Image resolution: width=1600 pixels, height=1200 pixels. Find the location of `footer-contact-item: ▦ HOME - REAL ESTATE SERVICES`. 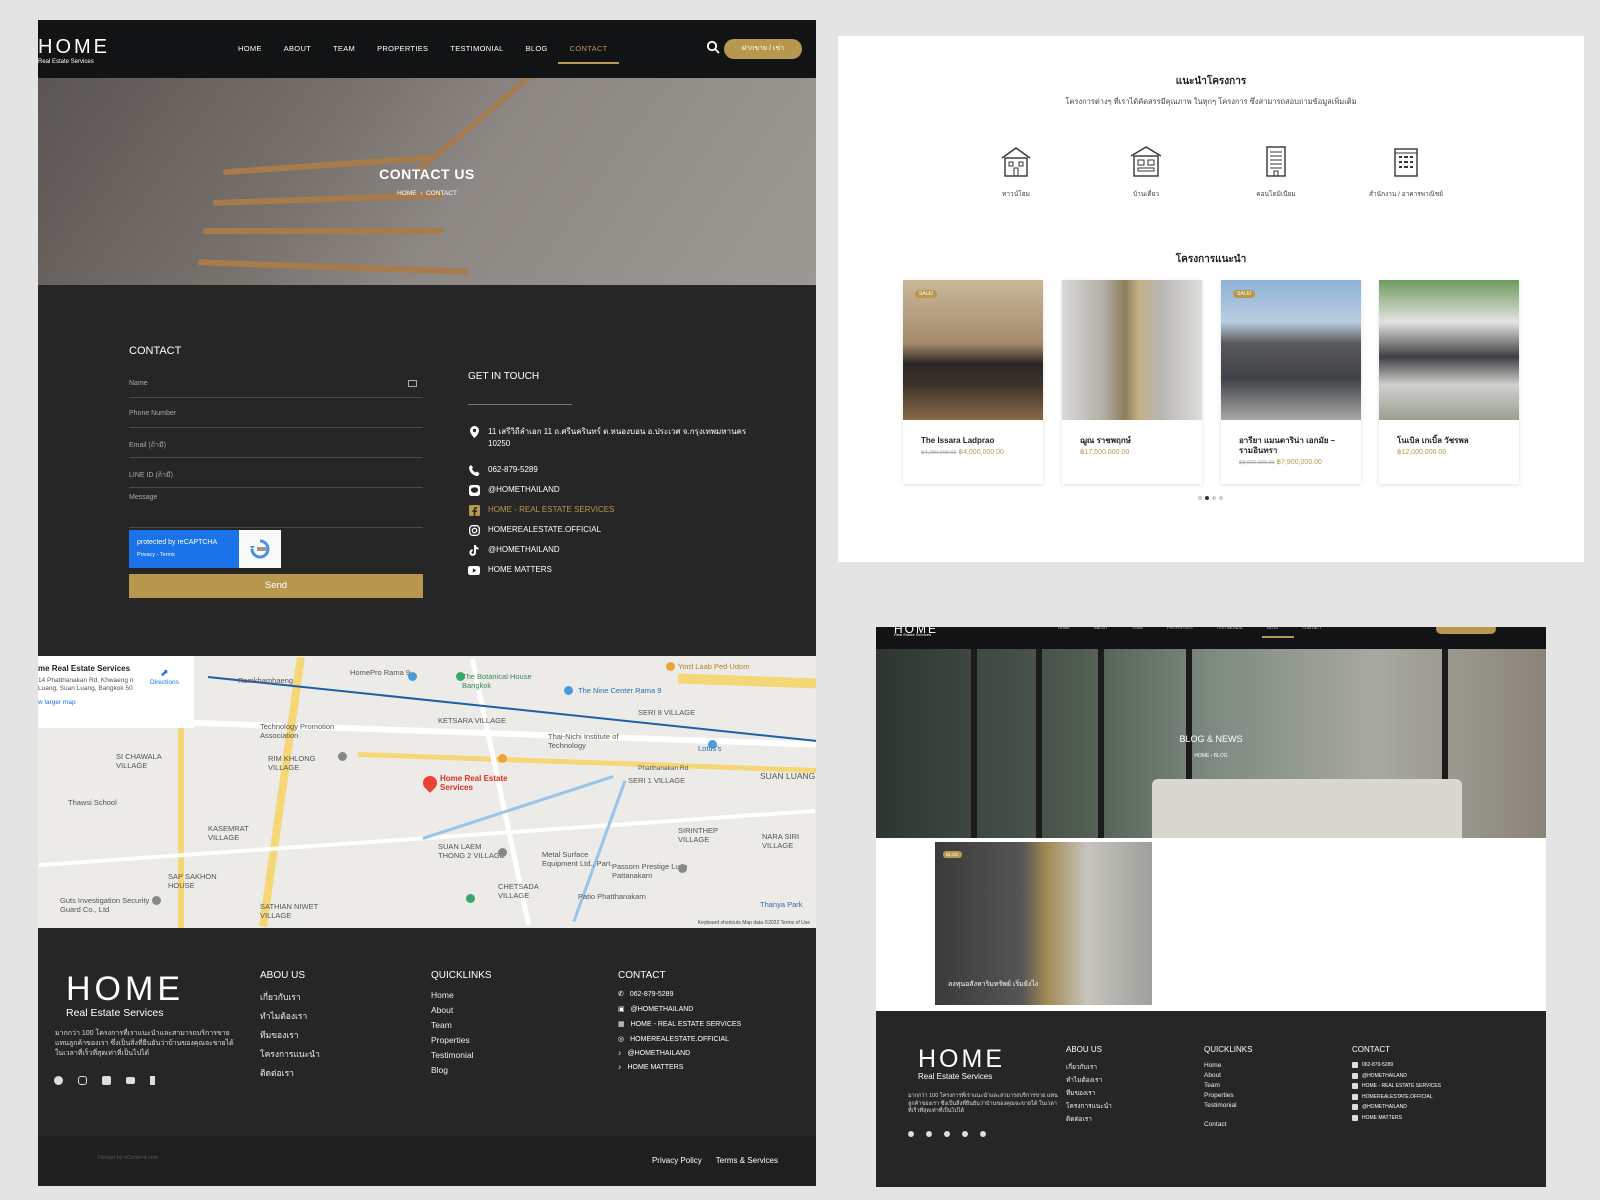

footer-contact-item: ▦ HOME - REAL ESTATE SERVICES is located at coordinates (679, 1024).